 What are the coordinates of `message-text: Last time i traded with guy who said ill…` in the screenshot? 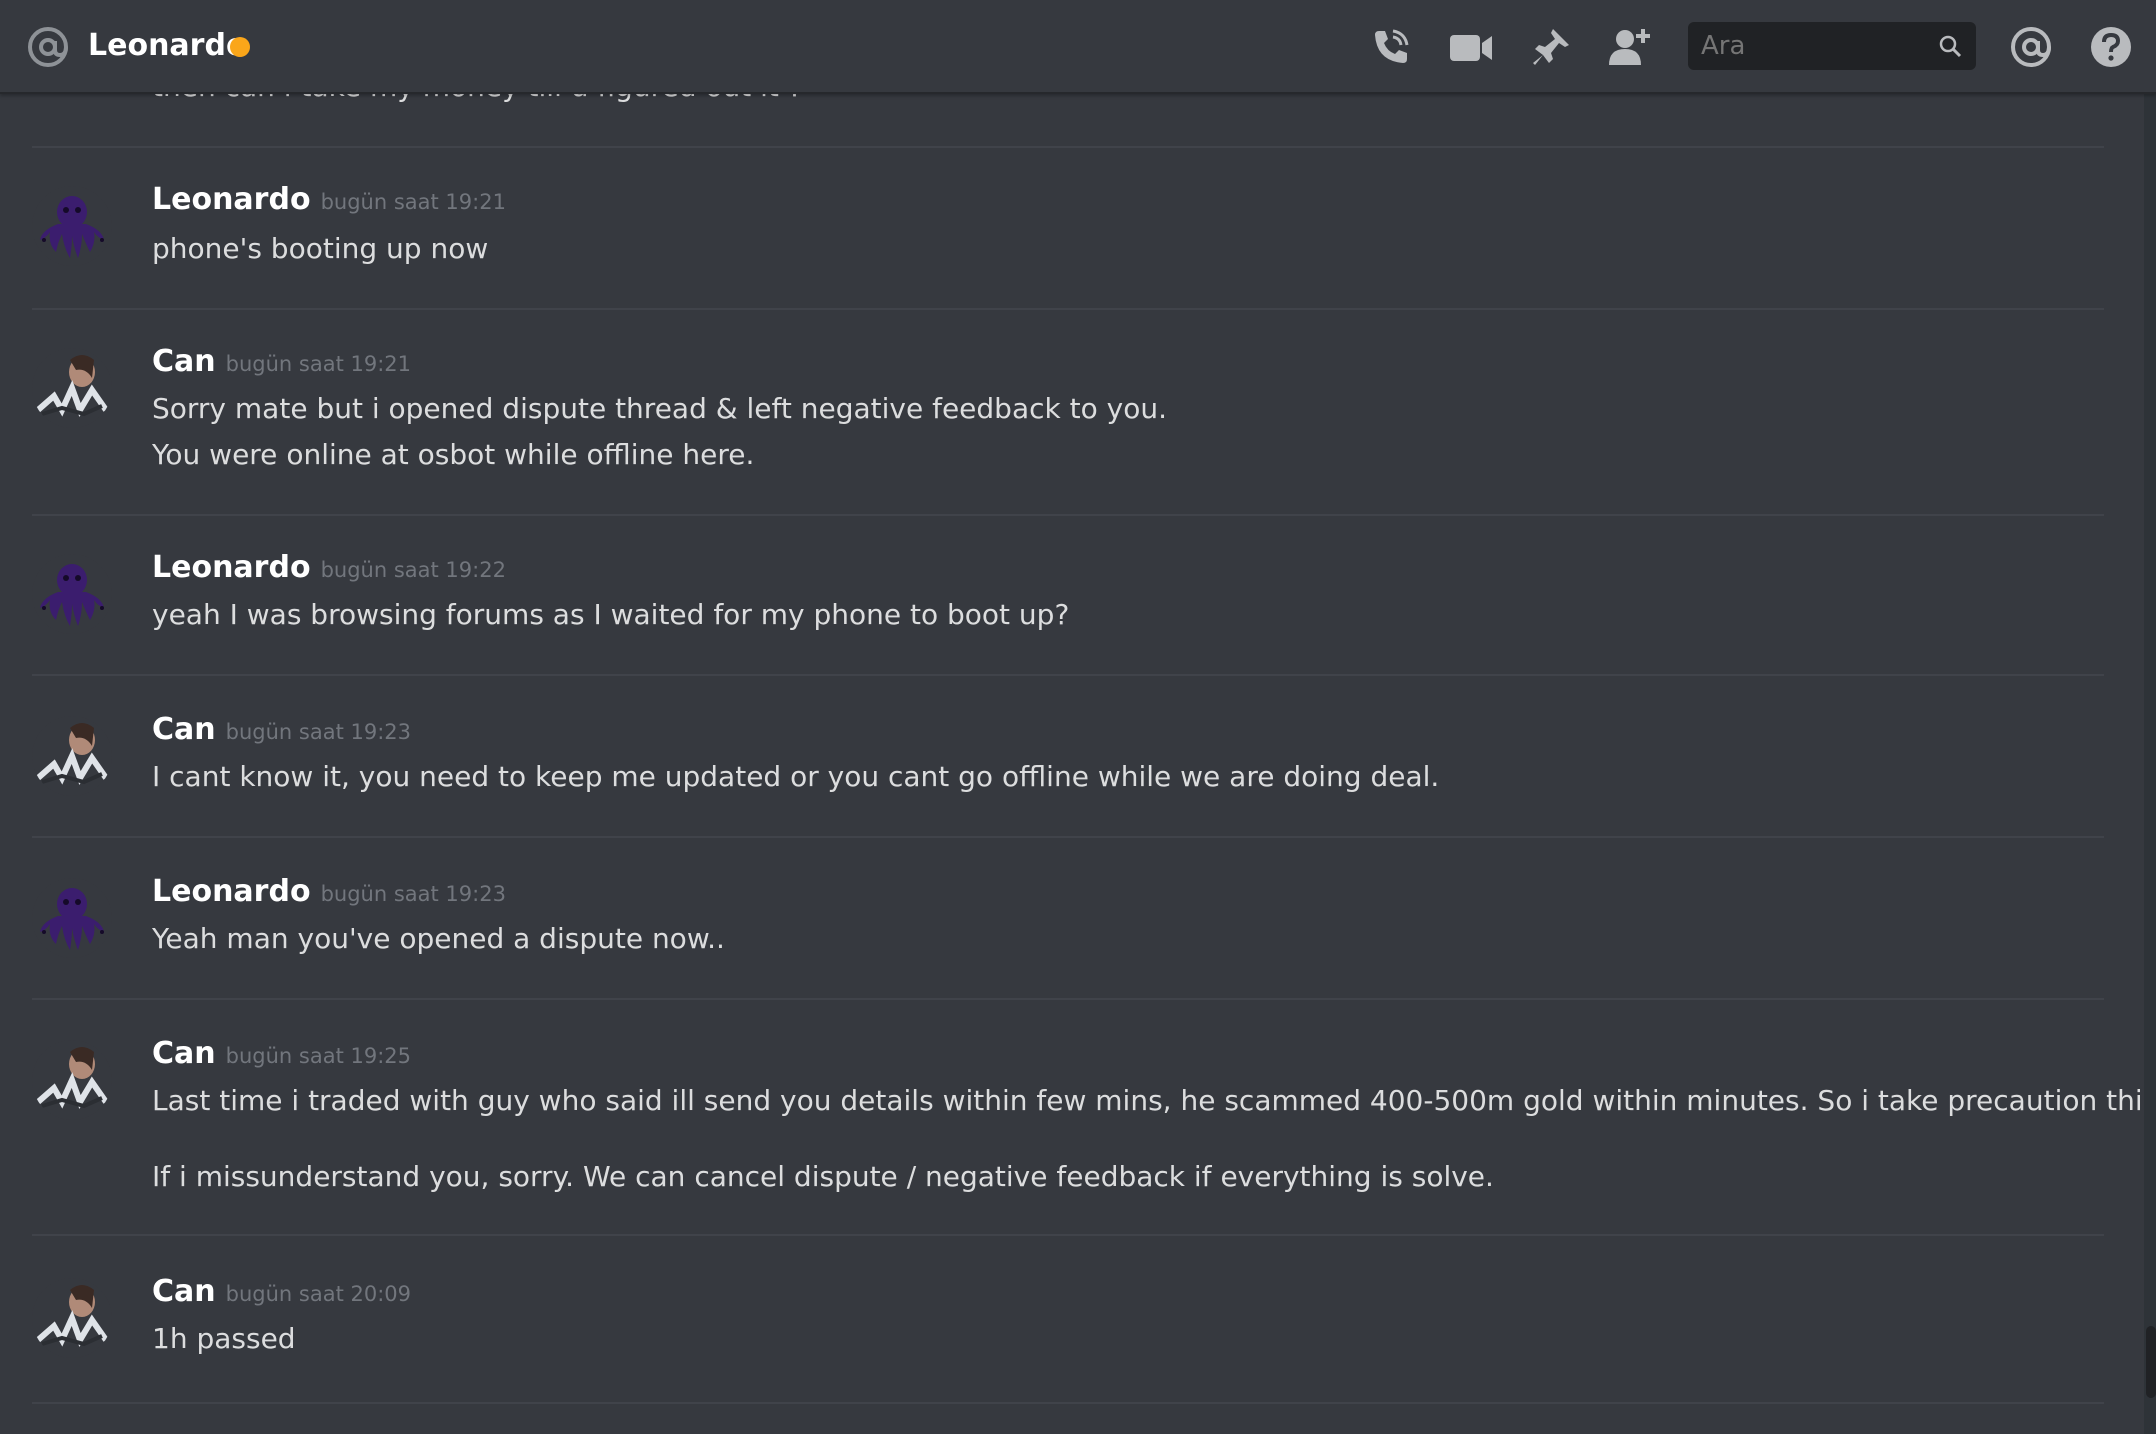 It's located at (1146, 1100).